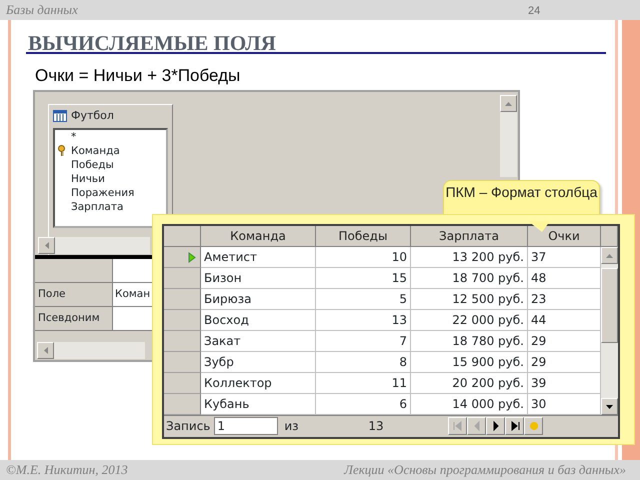  Describe the element at coordinates (539, 227) in the screenshot. I see `callout-pointer-icon` at that location.